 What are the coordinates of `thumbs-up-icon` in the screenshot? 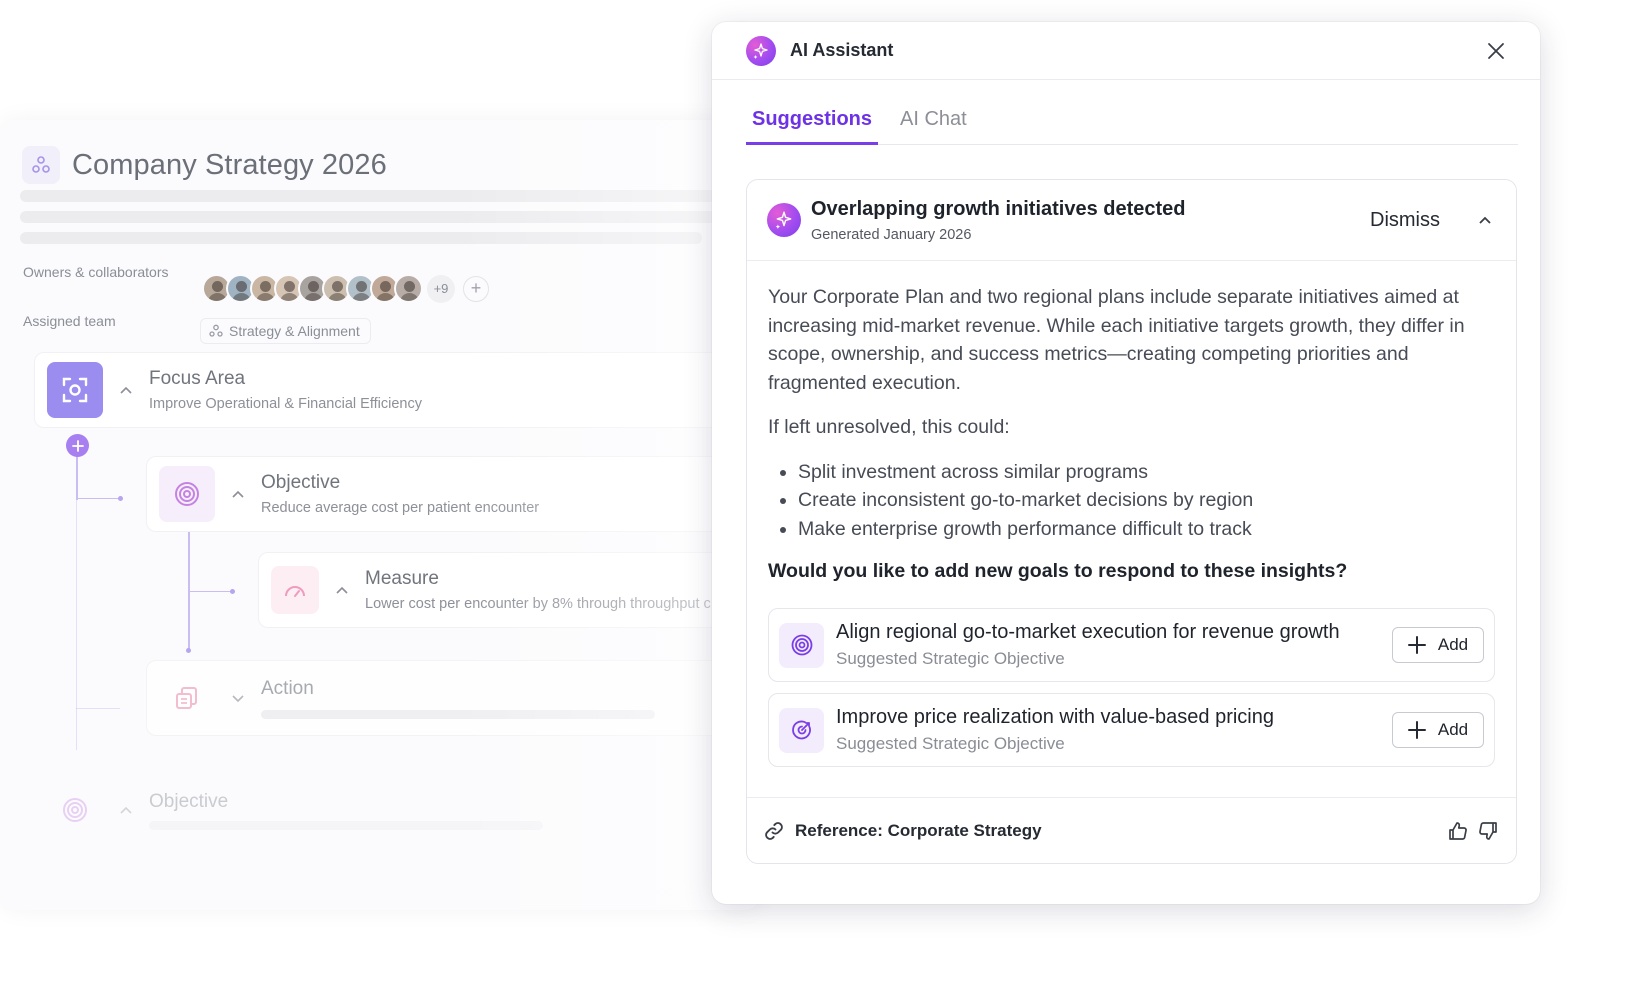 It's located at (1458, 830).